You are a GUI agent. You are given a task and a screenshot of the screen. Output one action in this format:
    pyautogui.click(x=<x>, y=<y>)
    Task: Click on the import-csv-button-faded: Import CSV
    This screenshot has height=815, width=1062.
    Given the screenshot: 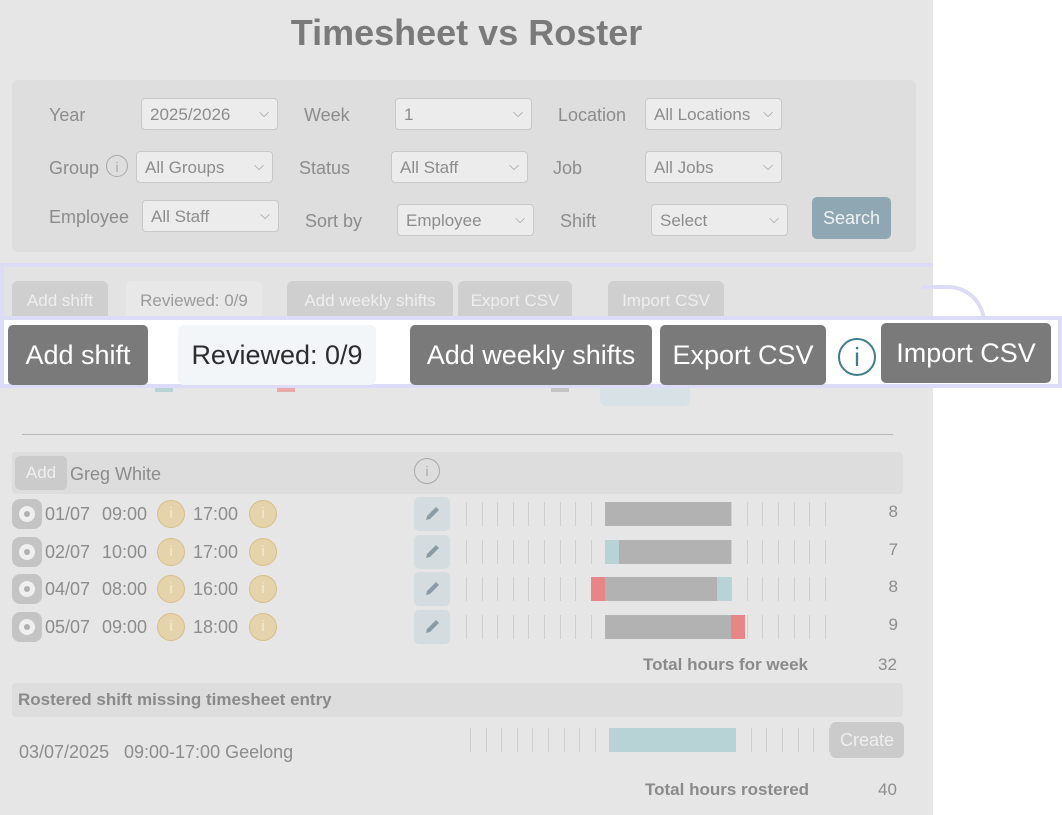 What is the action you would take?
    pyautogui.click(x=666, y=301)
    